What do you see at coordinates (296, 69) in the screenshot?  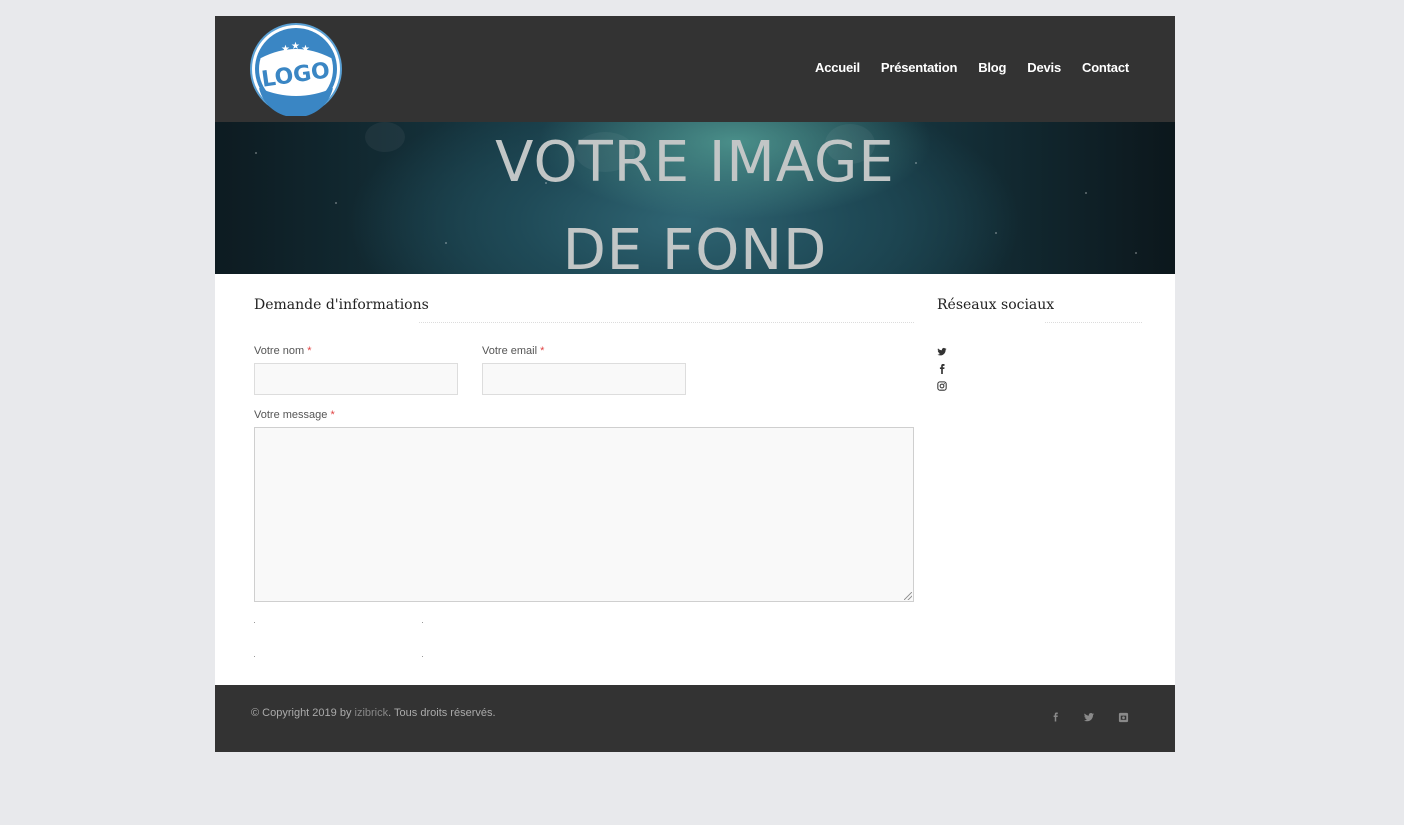 I see `logo: ★ ★ ★ LOGO` at bounding box center [296, 69].